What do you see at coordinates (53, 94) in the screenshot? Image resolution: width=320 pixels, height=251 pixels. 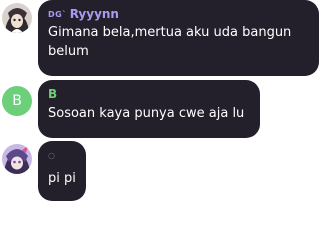 I see `sender-name-text: B` at bounding box center [53, 94].